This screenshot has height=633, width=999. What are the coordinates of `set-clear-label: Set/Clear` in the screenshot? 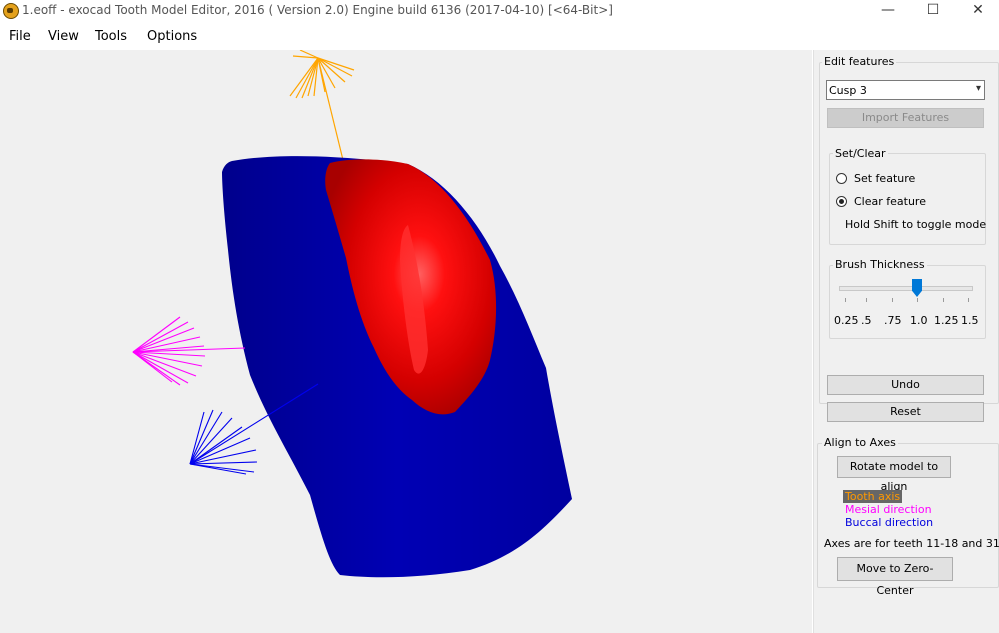 It's located at (860, 153).